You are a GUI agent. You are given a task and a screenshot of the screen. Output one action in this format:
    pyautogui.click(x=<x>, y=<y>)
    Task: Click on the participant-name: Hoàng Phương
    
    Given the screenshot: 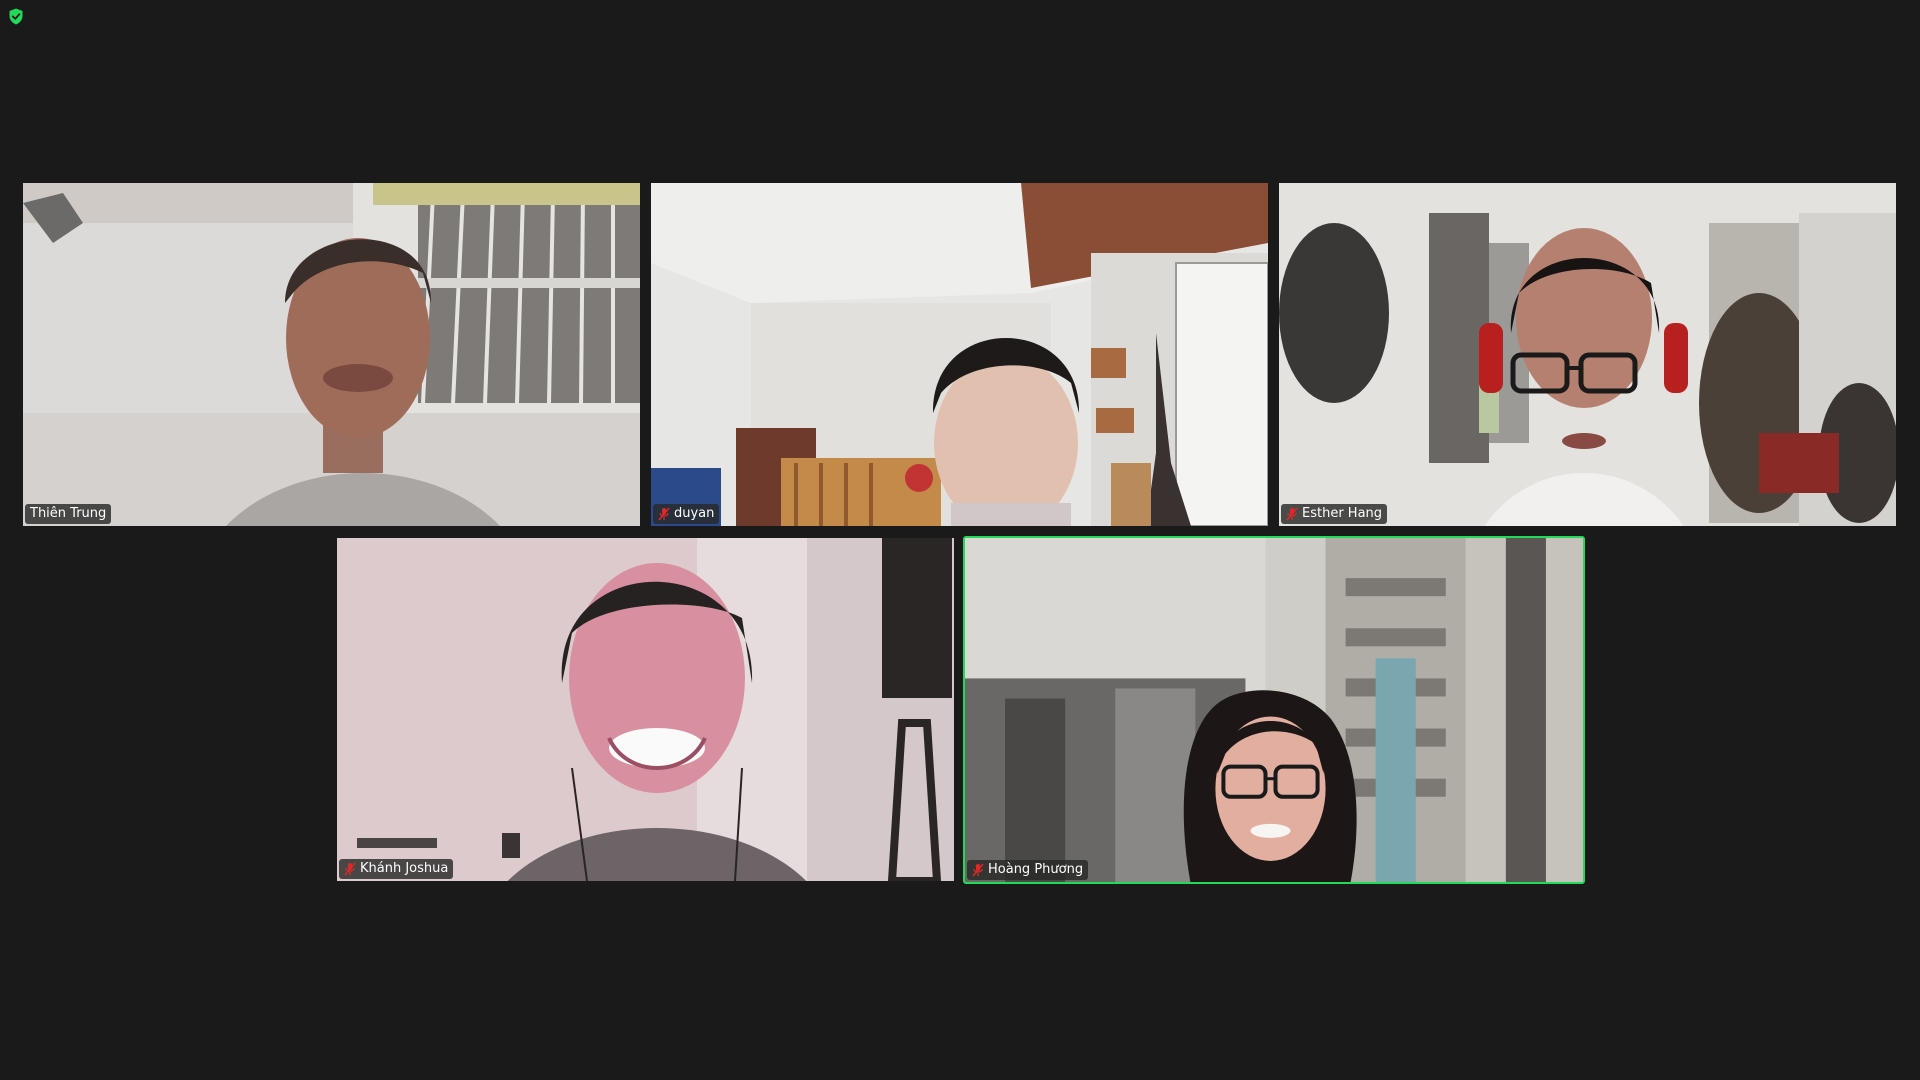 What is the action you would take?
    pyautogui.click(x=1036, y=869)
    